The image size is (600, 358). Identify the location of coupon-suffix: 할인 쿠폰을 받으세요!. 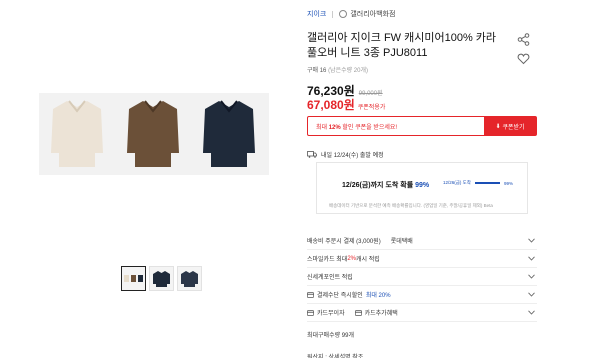
(369, 127).